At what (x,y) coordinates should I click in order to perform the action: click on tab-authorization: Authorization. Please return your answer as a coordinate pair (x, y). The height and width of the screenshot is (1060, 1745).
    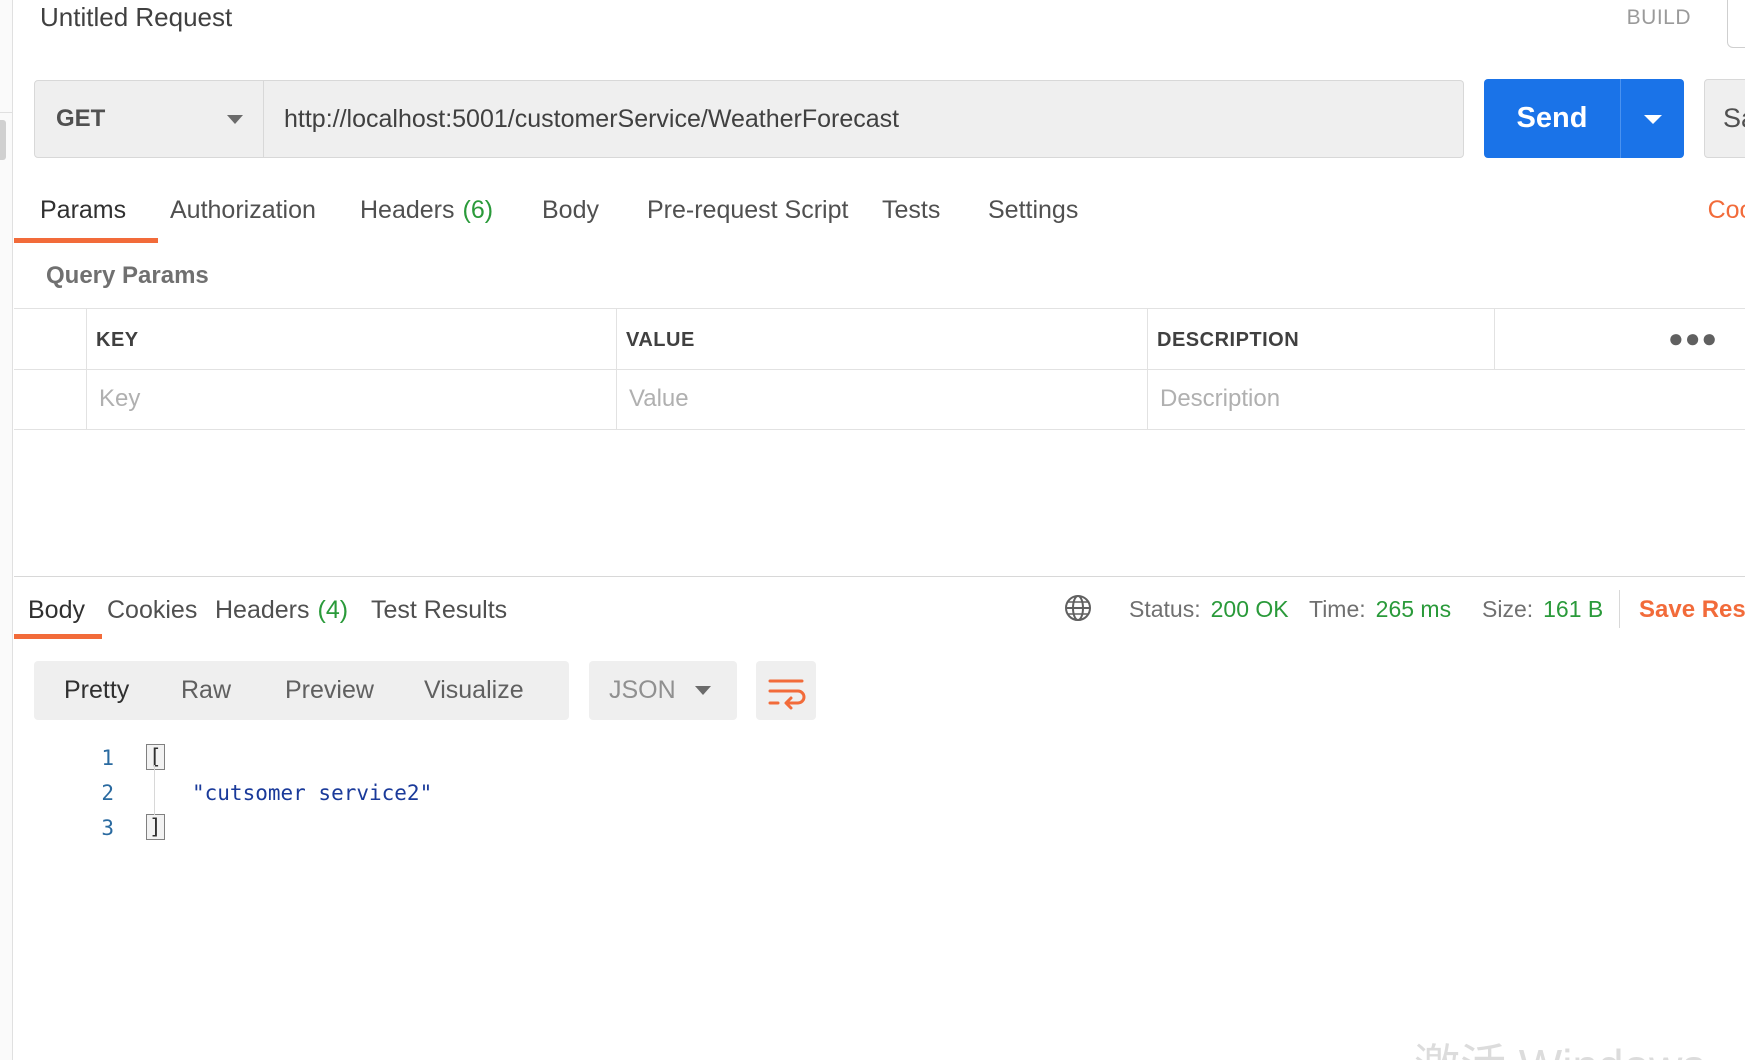
    Looking at the image, I should click on (243, 216).